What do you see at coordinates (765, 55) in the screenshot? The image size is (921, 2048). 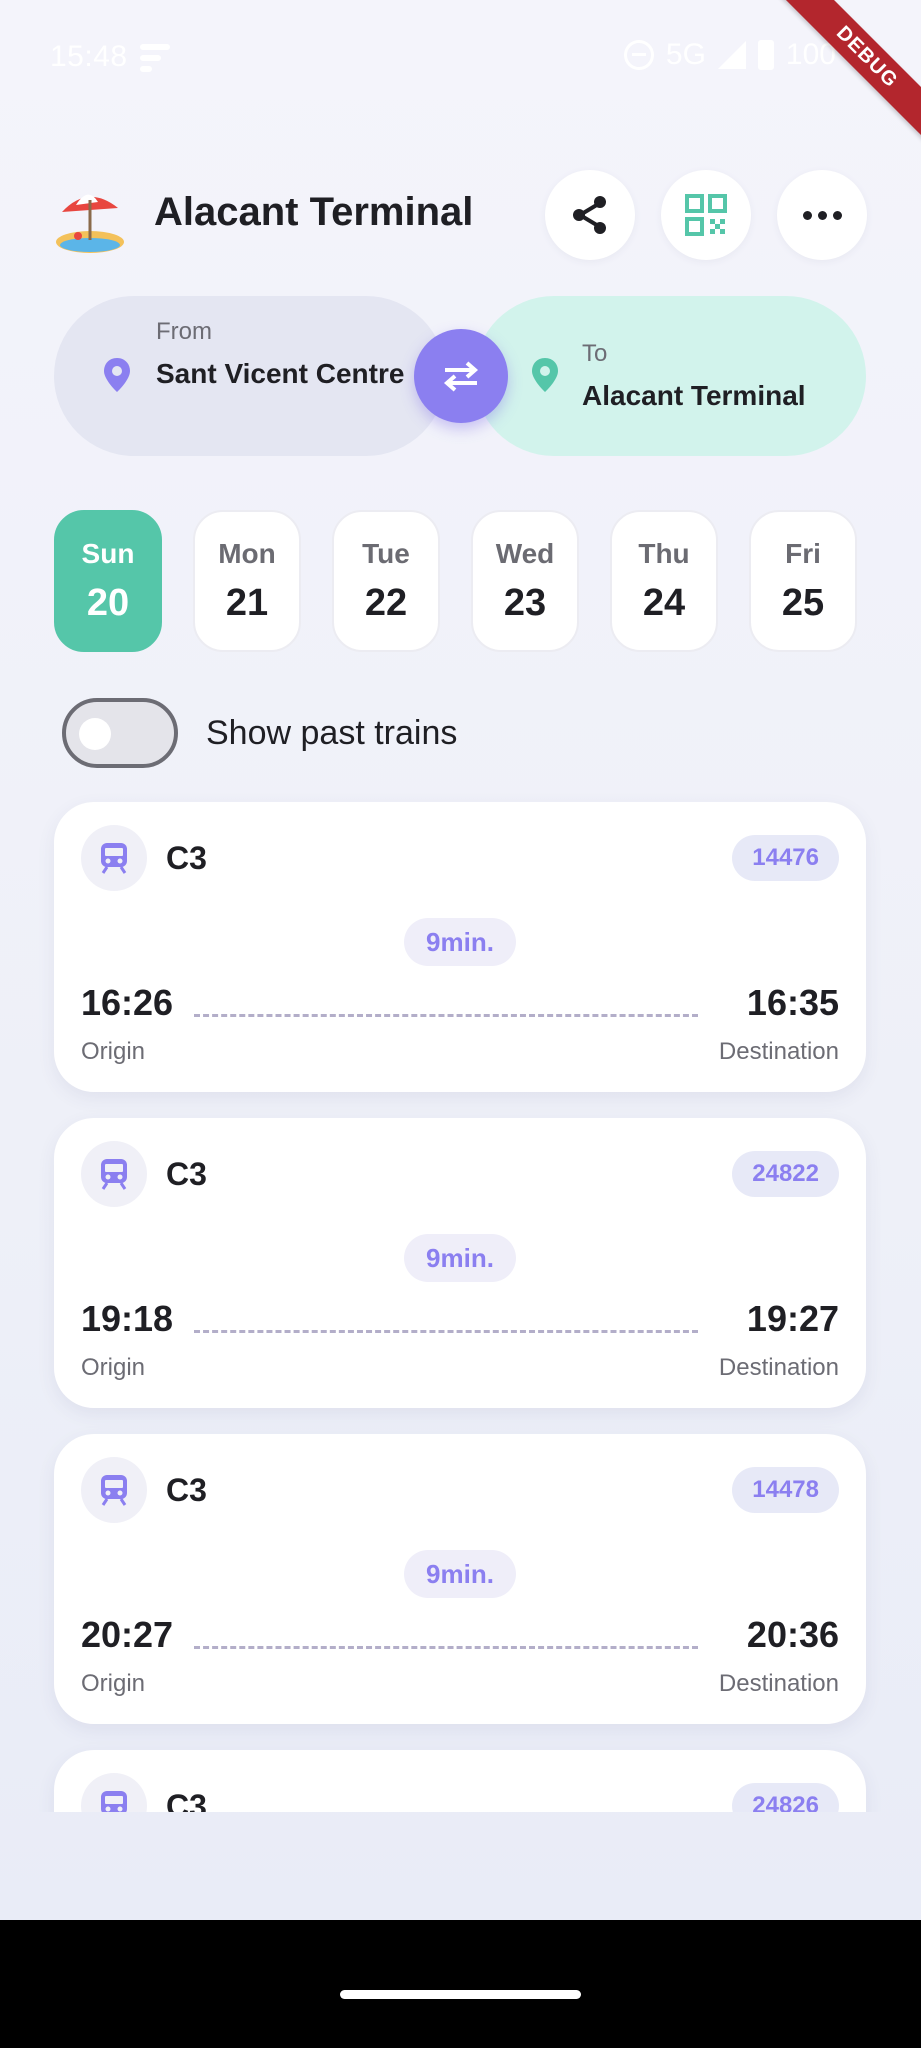 I see `battery-icon` at bounding box center [765, 55].